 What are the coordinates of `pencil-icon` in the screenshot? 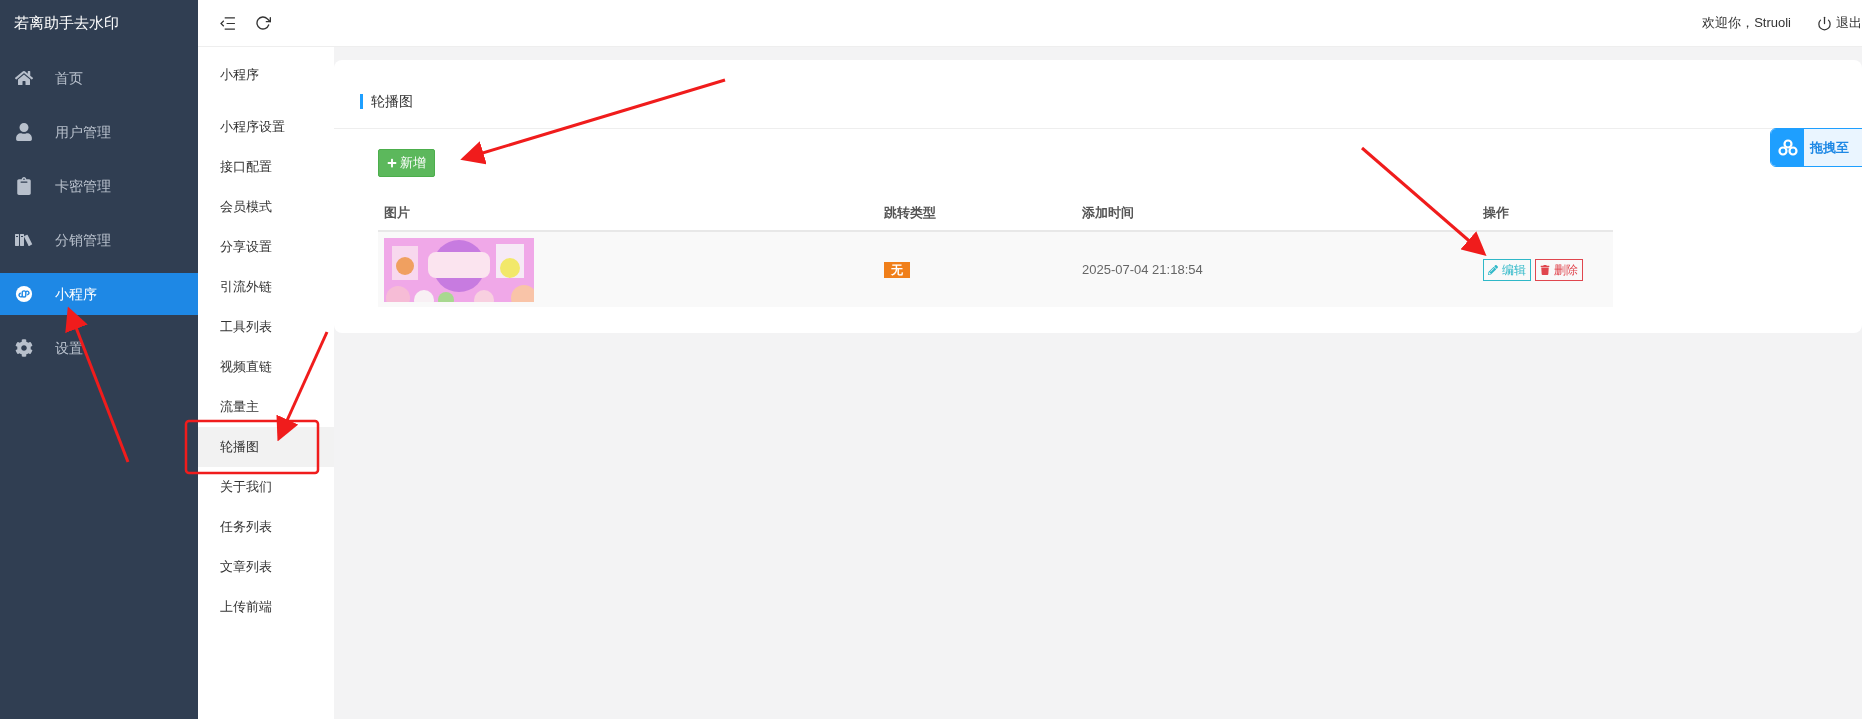 It's located at (1493, 269).